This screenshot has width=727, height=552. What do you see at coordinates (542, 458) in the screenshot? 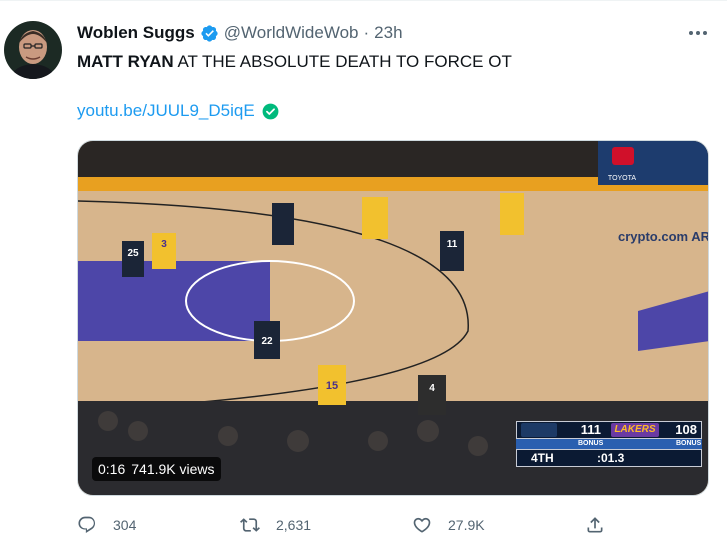
I see `quarter: 4TH` at bounding box center [542, 458].